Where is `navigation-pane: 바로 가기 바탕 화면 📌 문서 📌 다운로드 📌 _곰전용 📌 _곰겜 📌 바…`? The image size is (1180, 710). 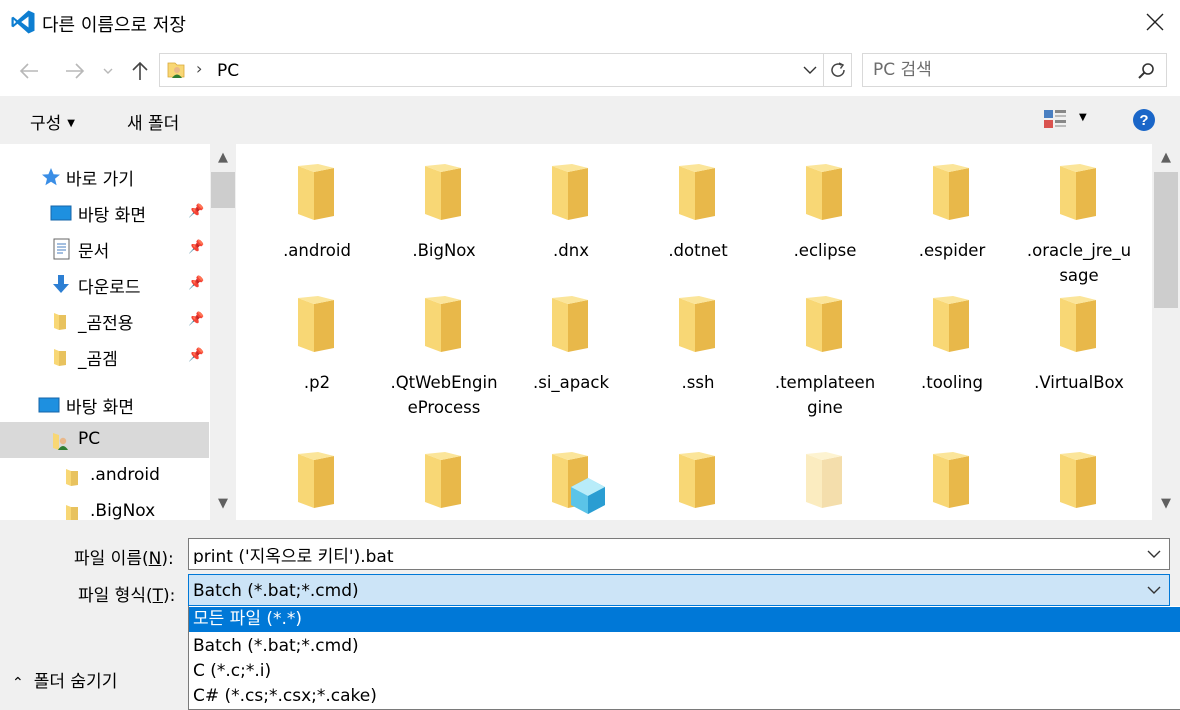
navigation-pane: 바로 가기 바탕 화면 📌 문서 📌 다운로드 📌 _곰전용 📌 _곰겜 📌 바… is located at coordinates (105, 332).